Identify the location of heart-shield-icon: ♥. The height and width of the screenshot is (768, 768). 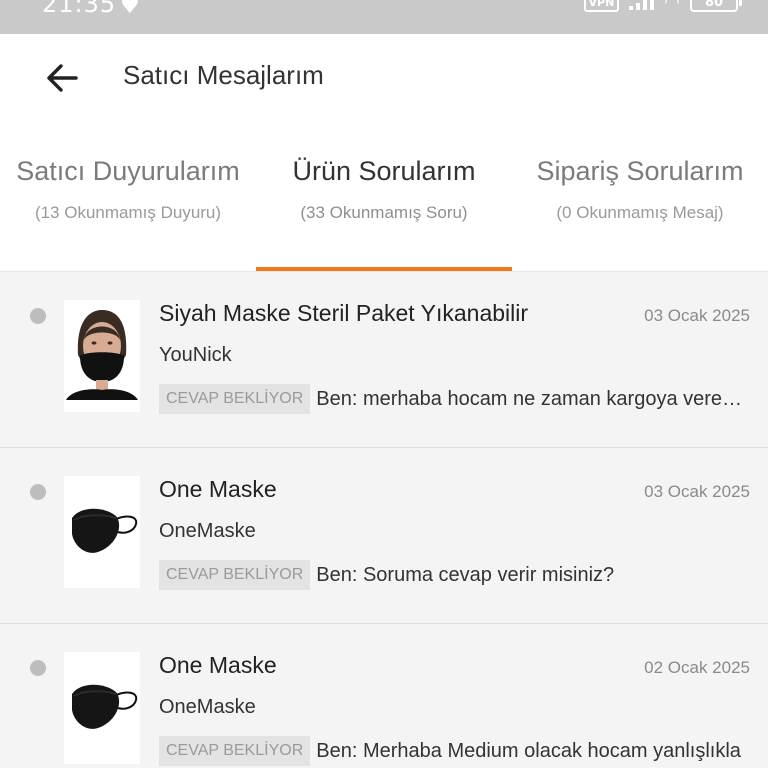
(130, 9).